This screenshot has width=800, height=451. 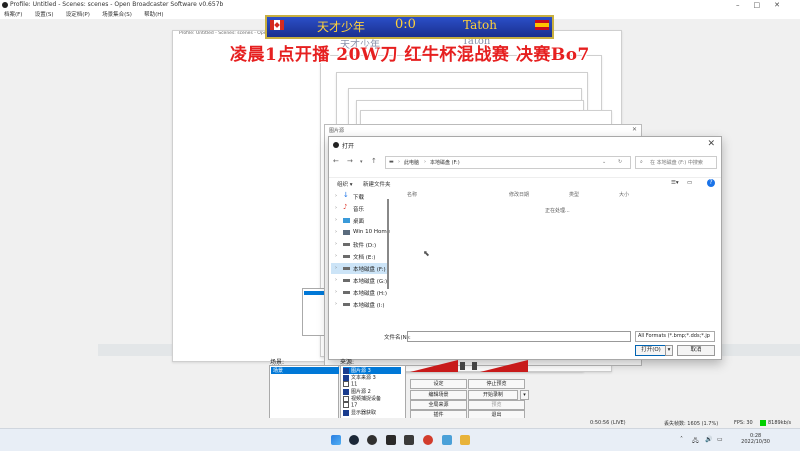 I want to click on volume-icon: 🔊, so click(x=708, y=439).